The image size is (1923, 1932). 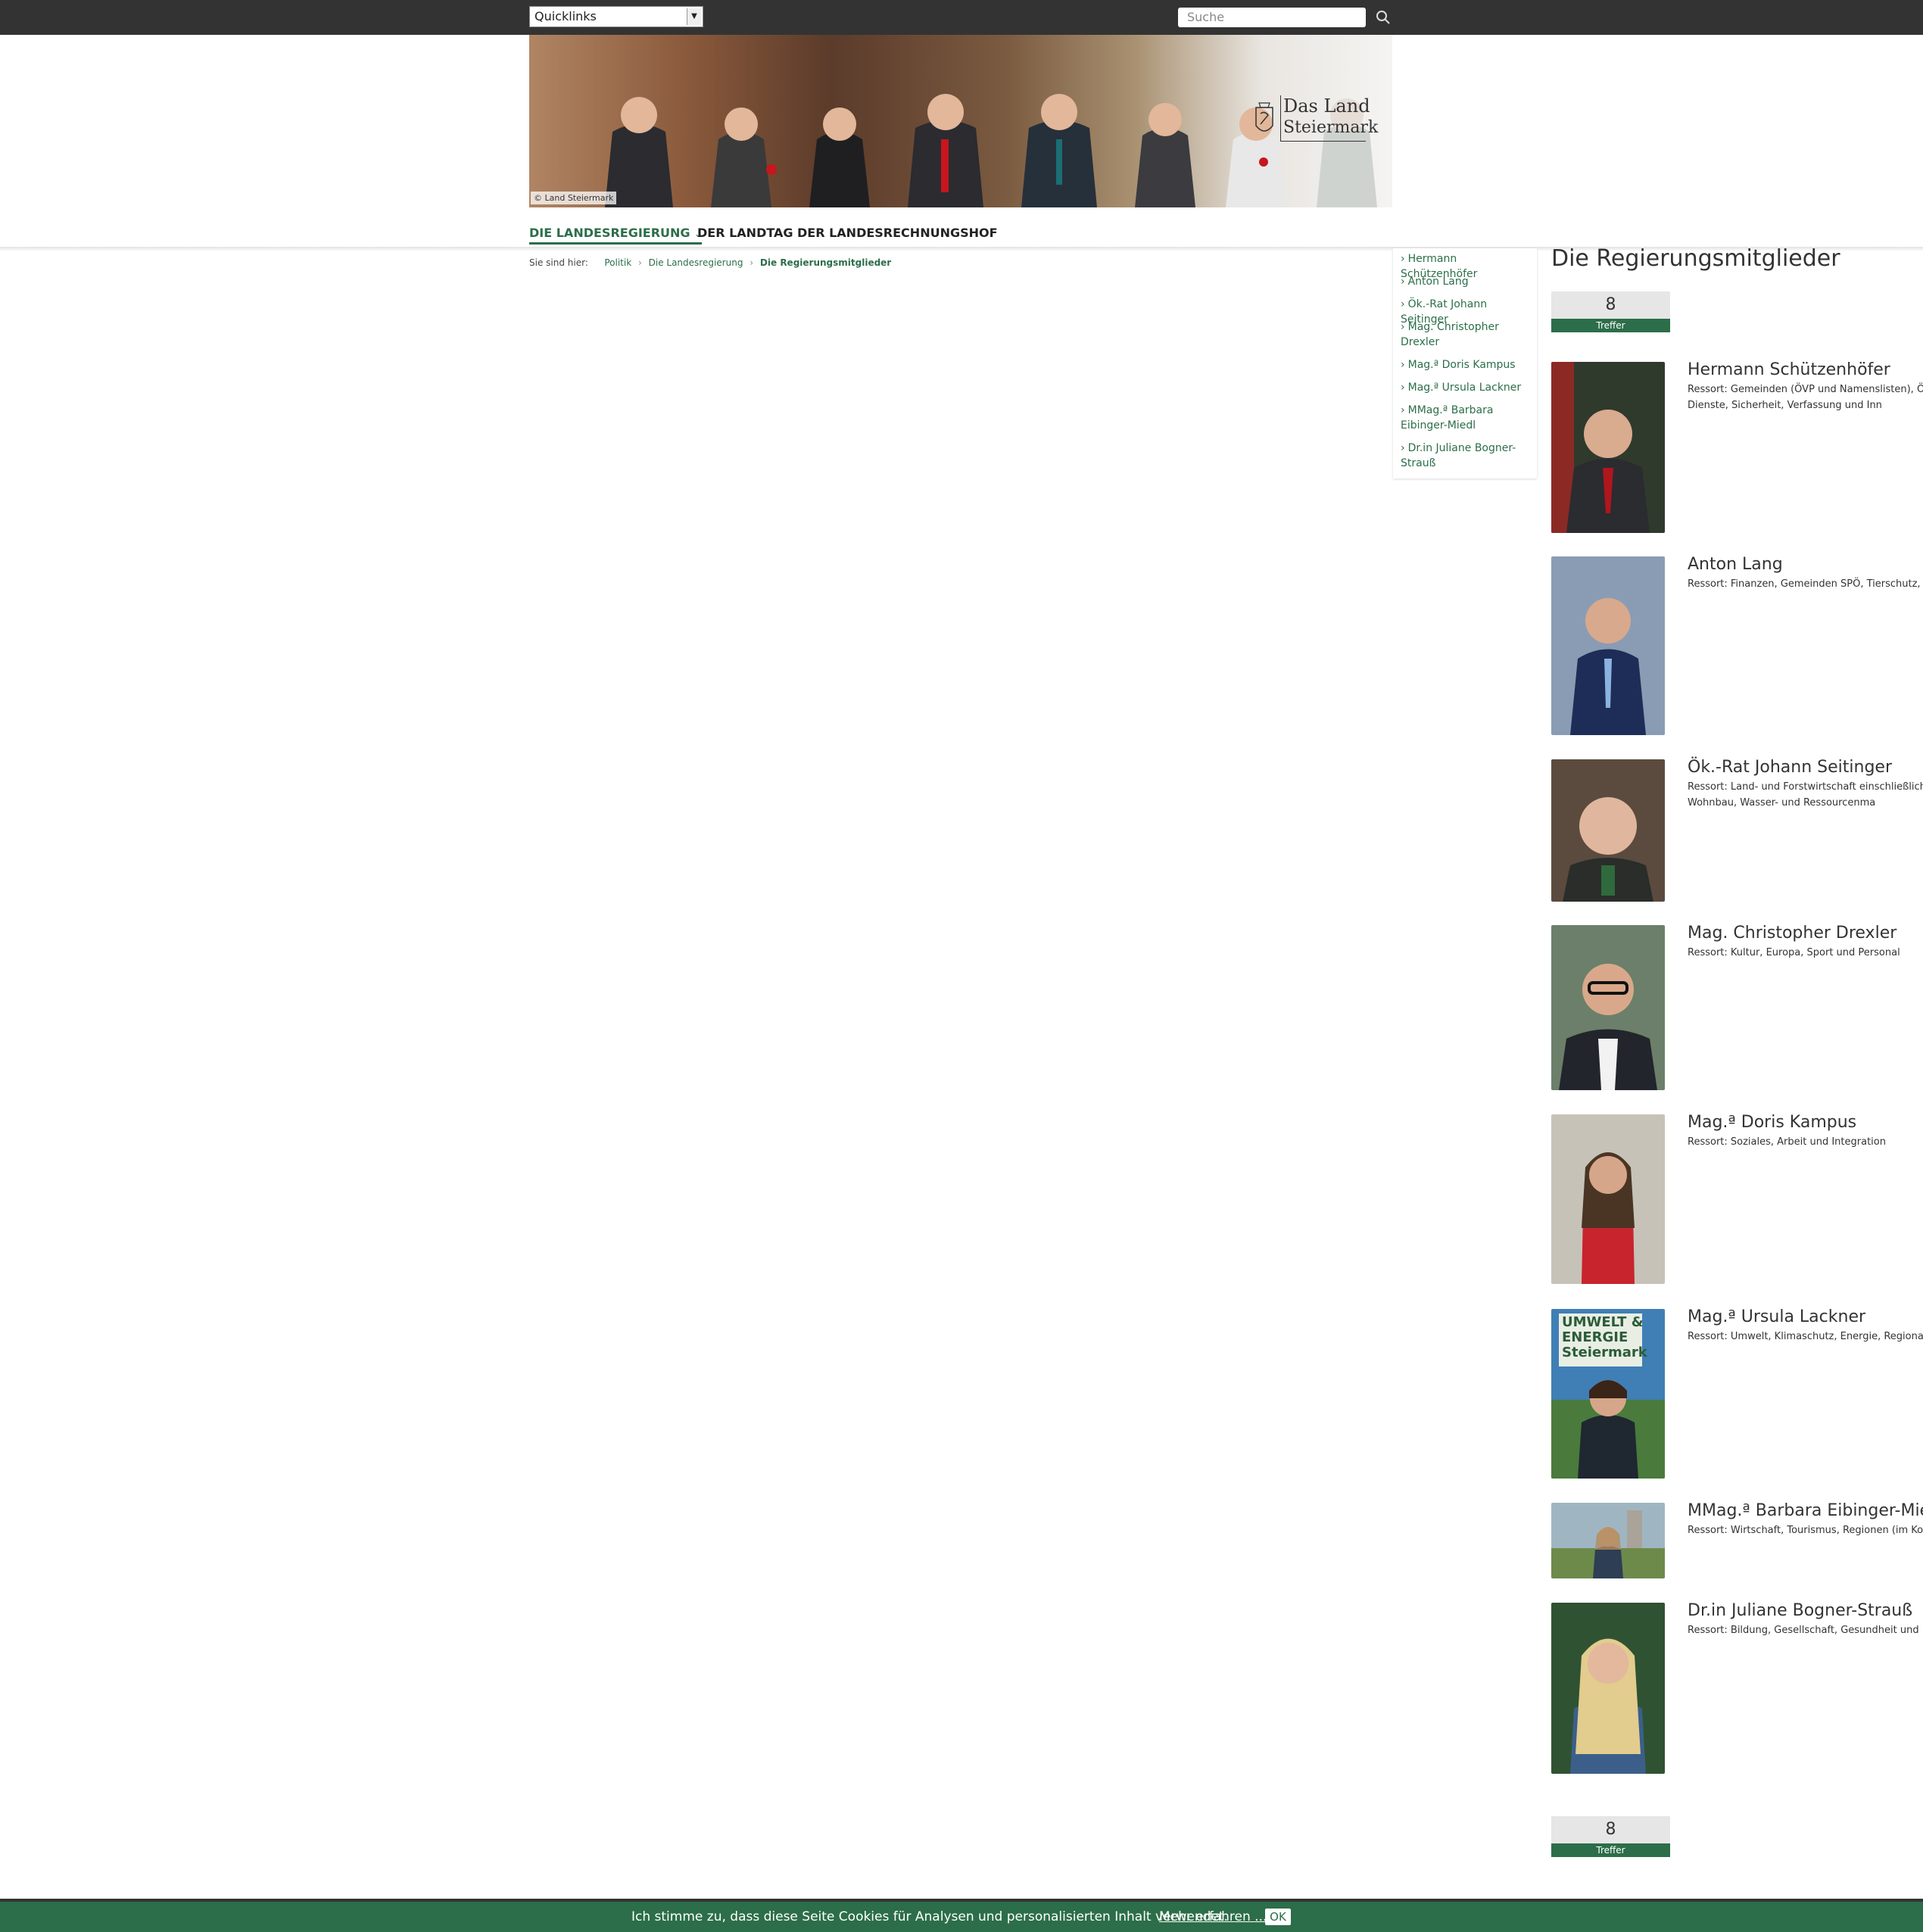 What do you see at coordinates (961, 17) in the screenshot?
I see `top-bar: Quicklinks ▼ Suche` at bounding box center [961, 17].